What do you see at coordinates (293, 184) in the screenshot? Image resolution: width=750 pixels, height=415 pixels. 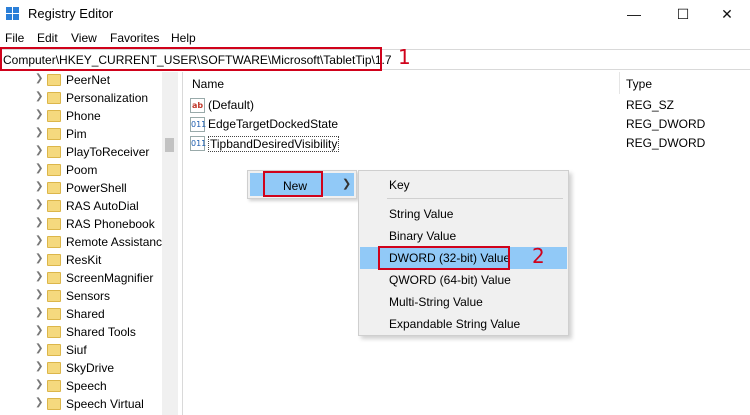 I see `new-highlight-box` at bounding box center [293, 184].